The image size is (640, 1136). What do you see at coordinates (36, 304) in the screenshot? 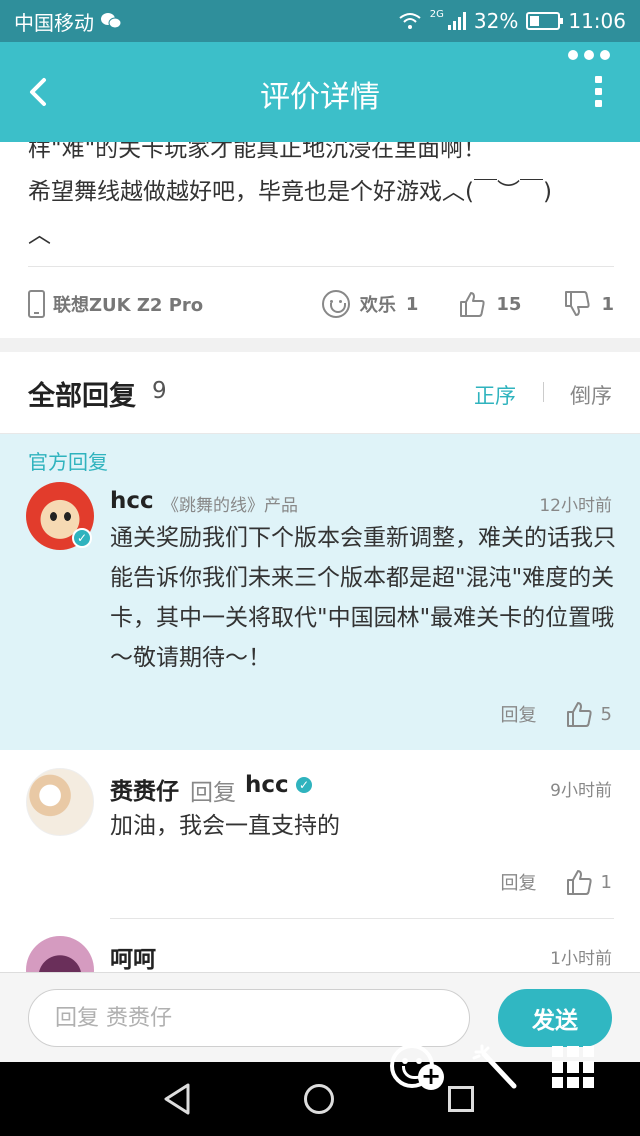
I see `phone-icon` at bounding box center [36, 304].